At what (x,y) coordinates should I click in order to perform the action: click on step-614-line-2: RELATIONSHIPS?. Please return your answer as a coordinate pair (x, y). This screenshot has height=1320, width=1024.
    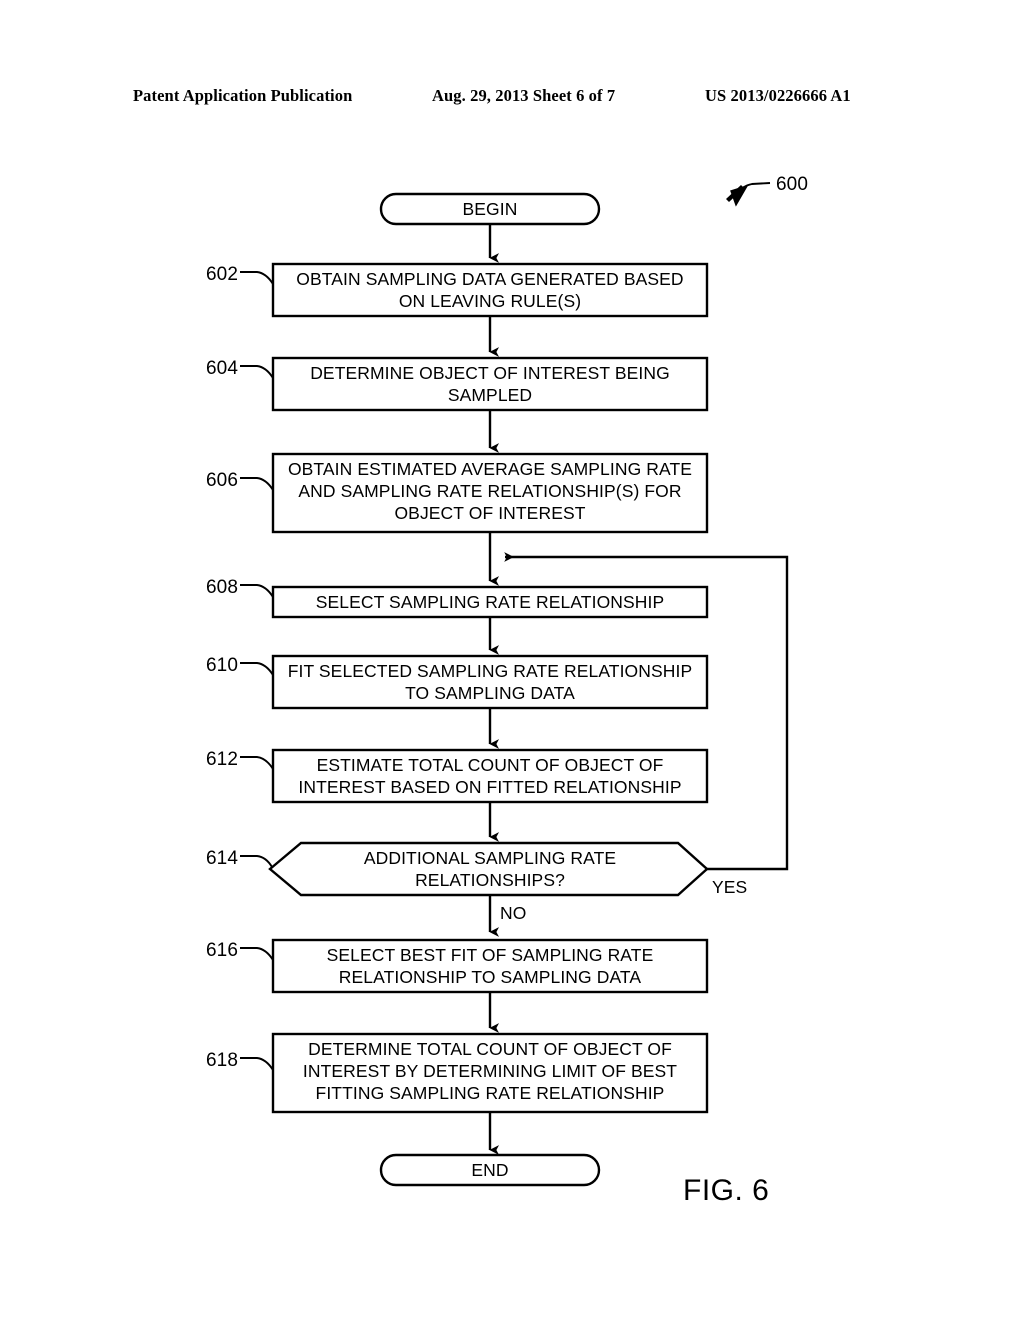
    Looking at the image, I should click on (490, 880).